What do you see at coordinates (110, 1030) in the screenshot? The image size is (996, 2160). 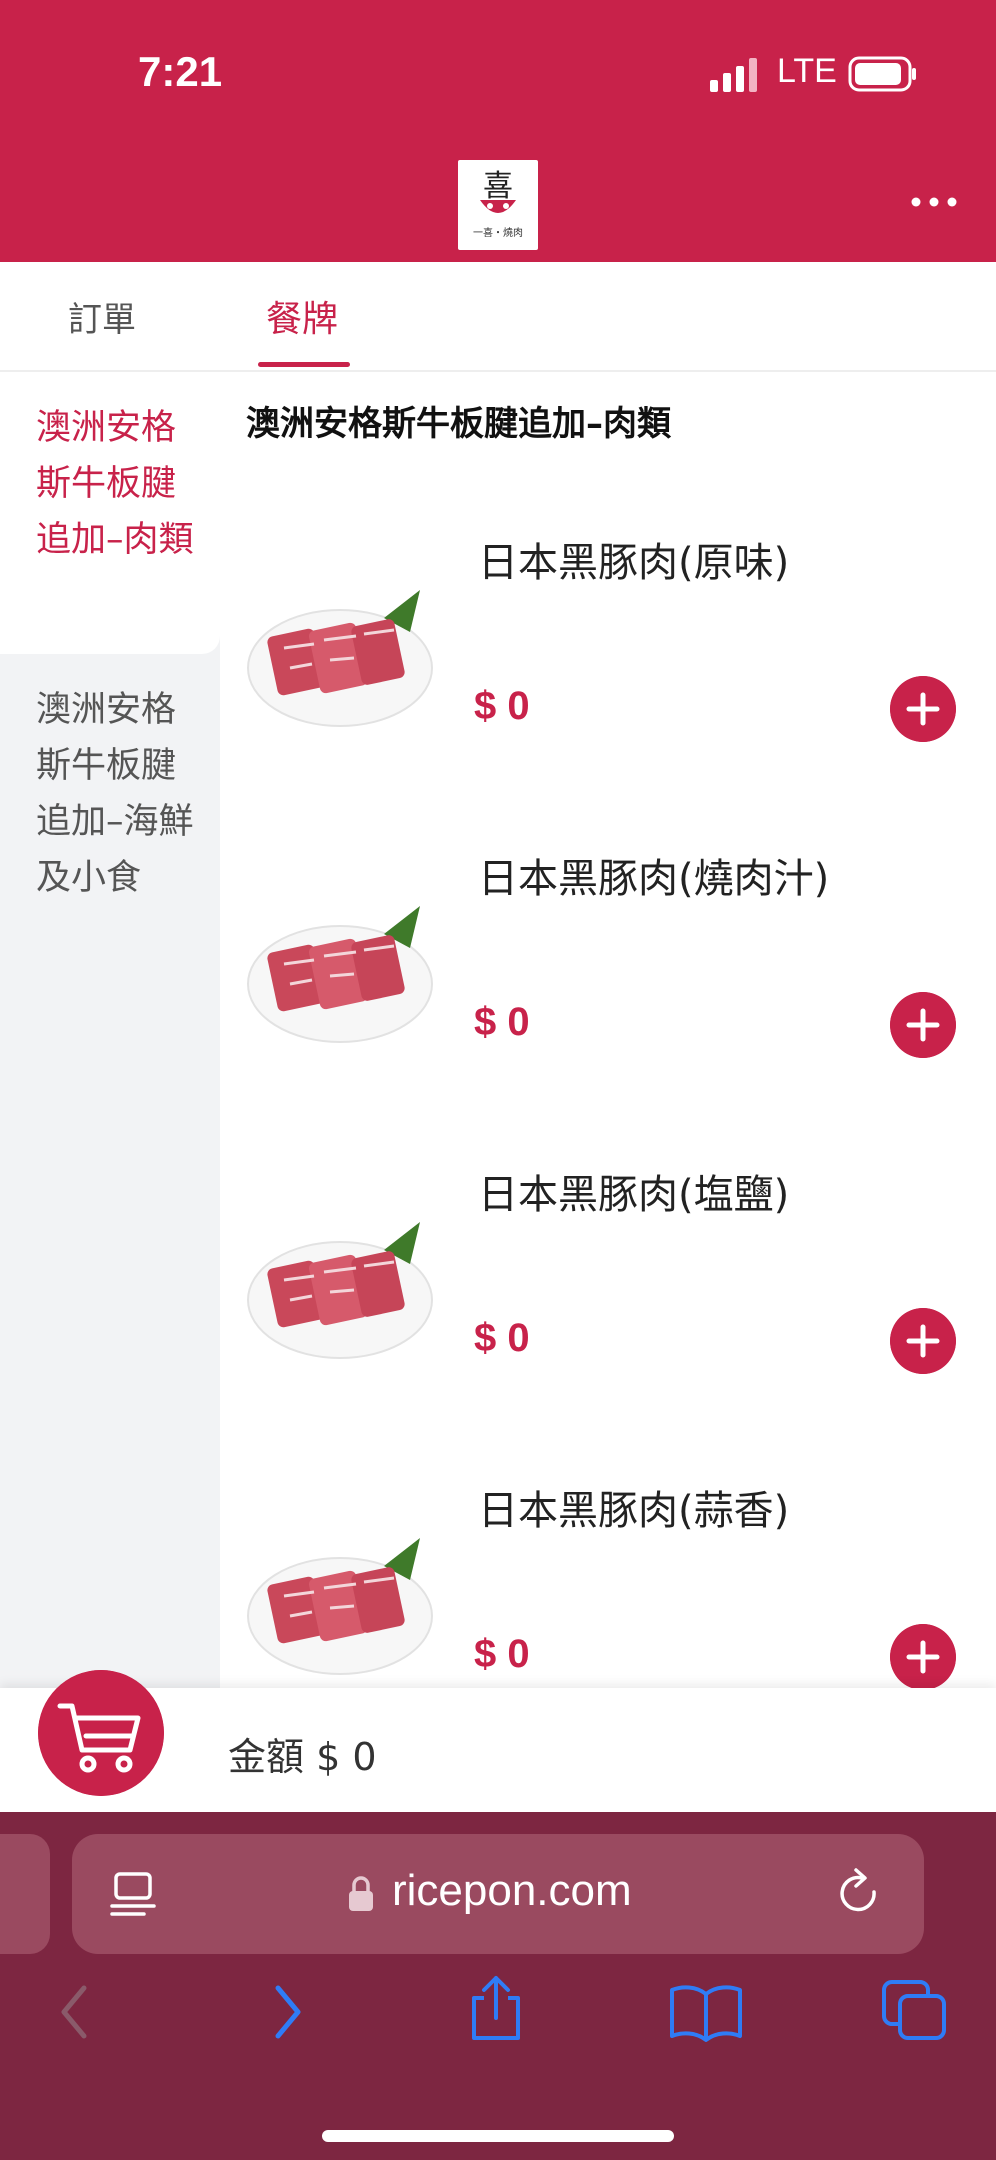 I see `category-sidebar: 澳洲安格斯牛板腱追加–肉類 澳洲安格斯牛板腱追加–海鮮及小食` at bounding box center [110, 1030].